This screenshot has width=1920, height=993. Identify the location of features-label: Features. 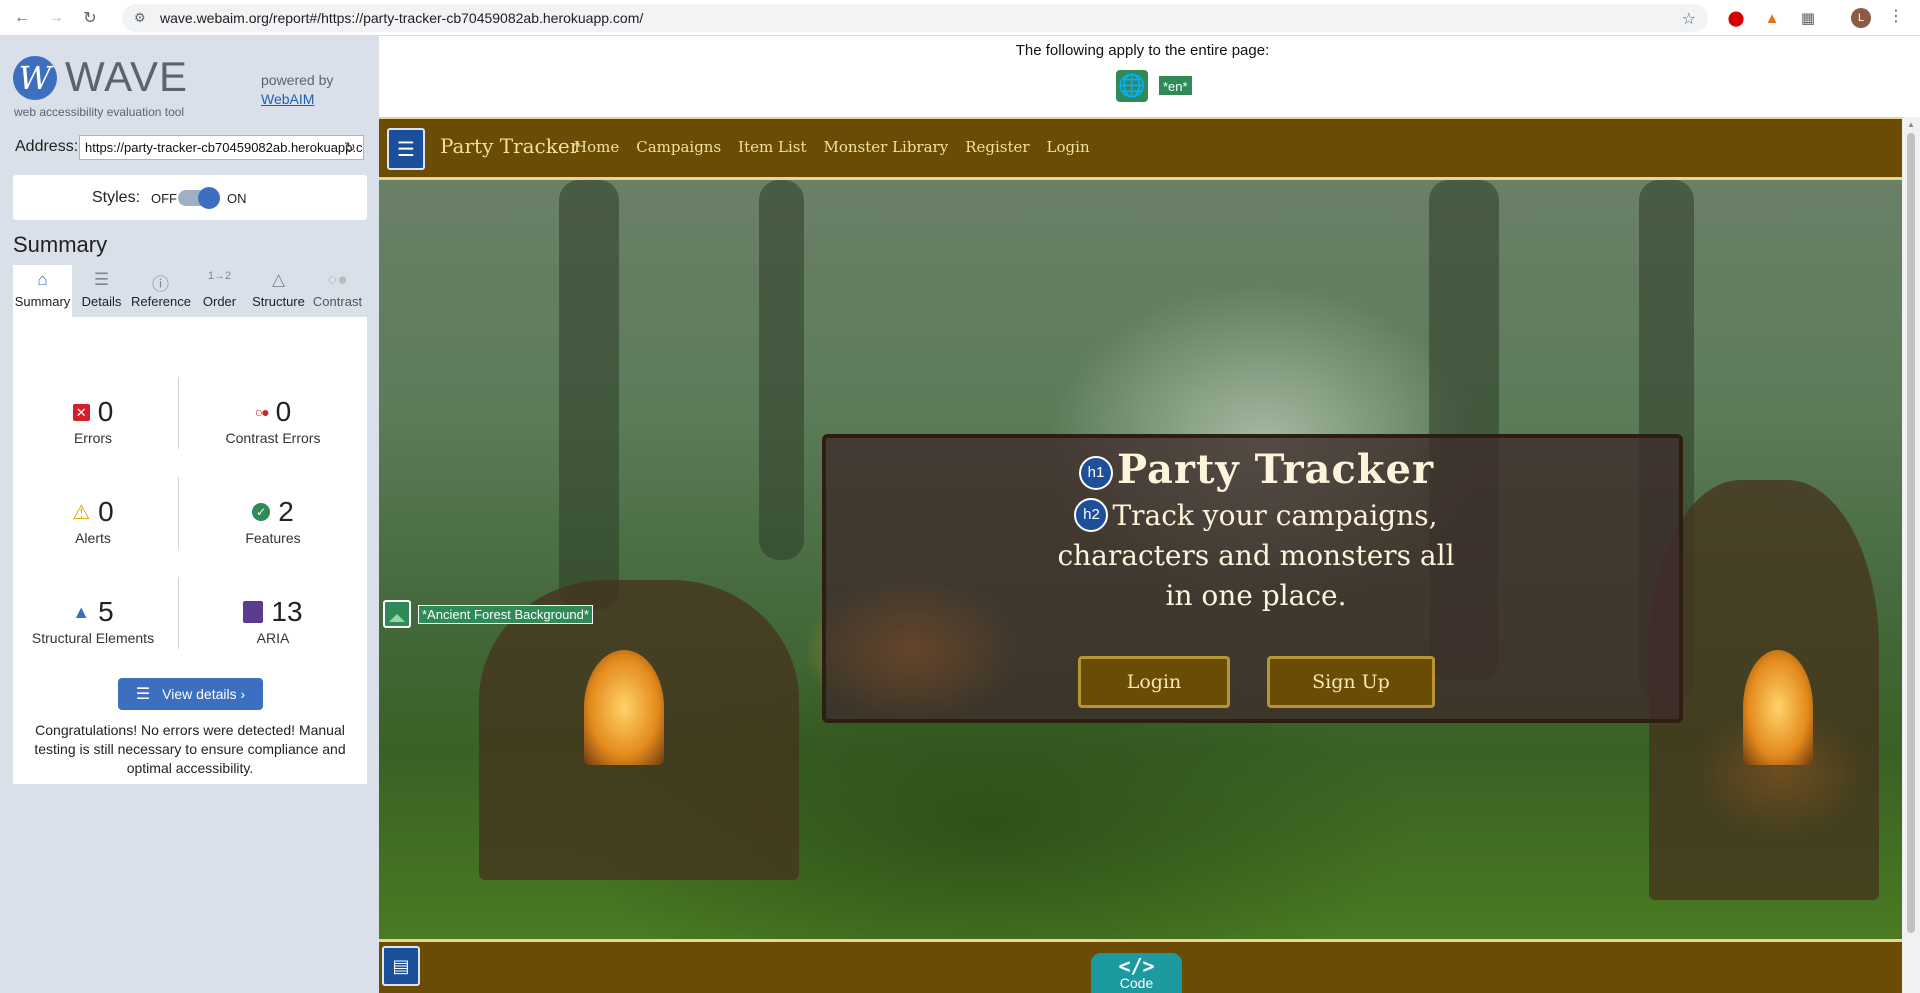
(273, 538).